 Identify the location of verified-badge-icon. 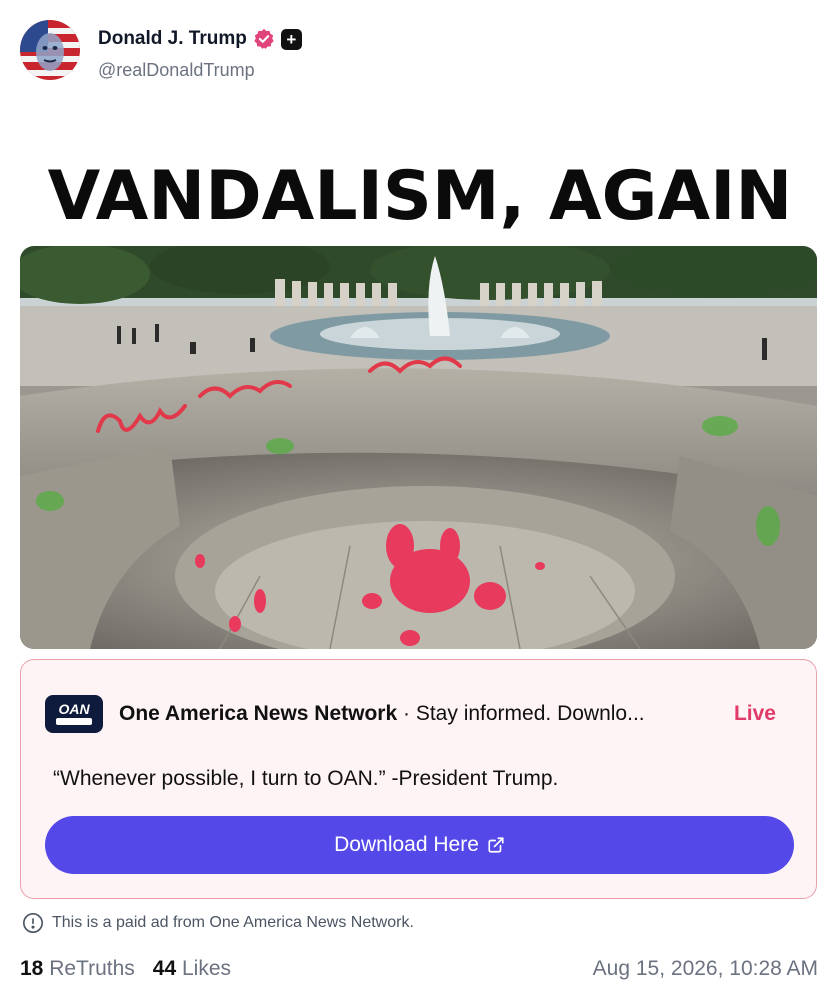
(264, 38).